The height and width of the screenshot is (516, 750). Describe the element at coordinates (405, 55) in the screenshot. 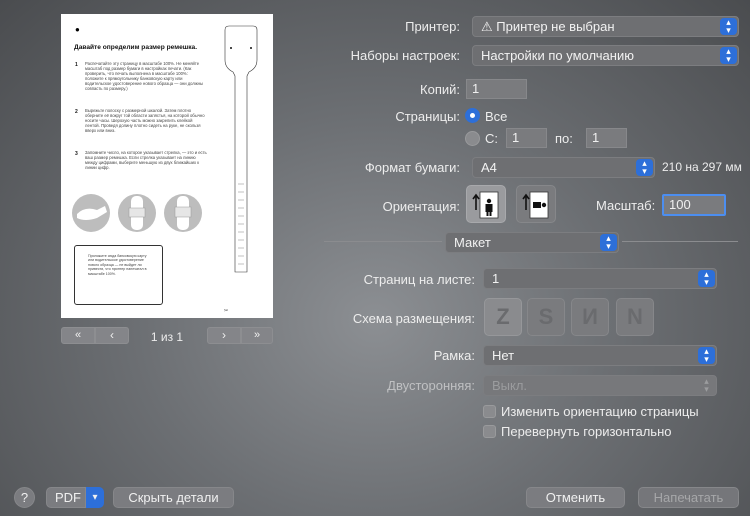

I see `presets-label: Наборы настроек:` at that location.